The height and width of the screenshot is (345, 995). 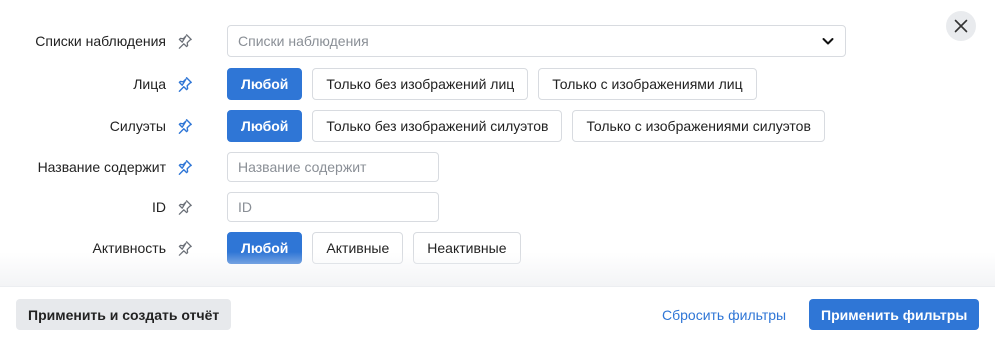 I want to click on filter-label-faces: Лица, so click(x=149, y=84).